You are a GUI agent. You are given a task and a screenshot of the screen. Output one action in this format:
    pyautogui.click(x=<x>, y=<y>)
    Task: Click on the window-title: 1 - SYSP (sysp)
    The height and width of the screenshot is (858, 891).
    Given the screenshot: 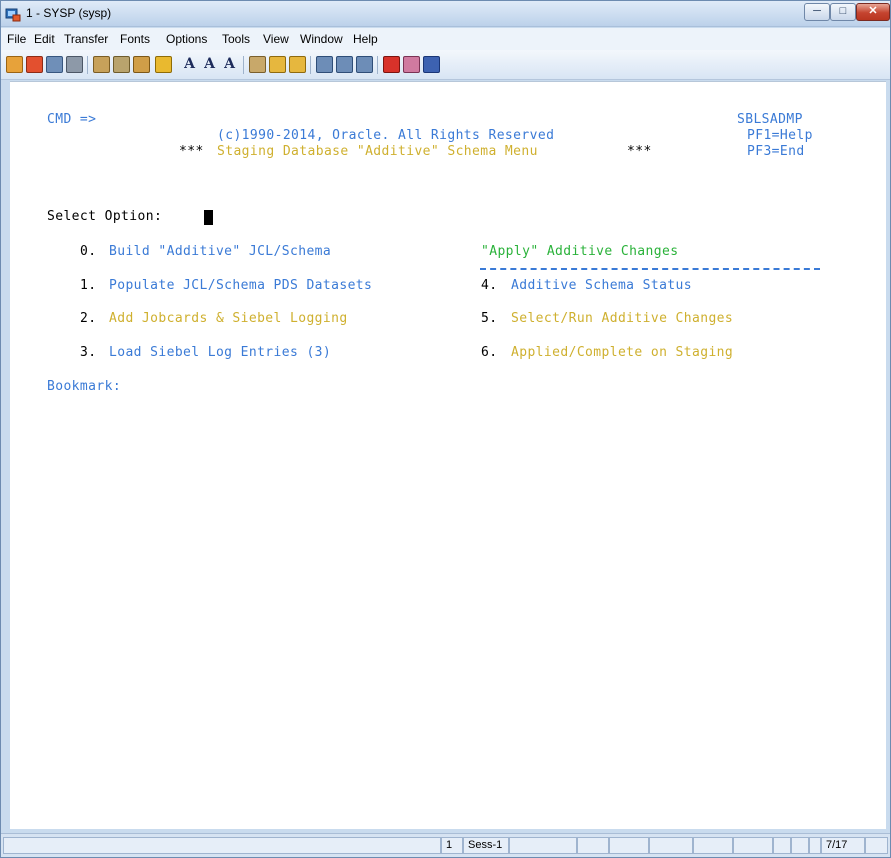 What is the action you would take?
    pyautogui.click(x=69, y=13)
    